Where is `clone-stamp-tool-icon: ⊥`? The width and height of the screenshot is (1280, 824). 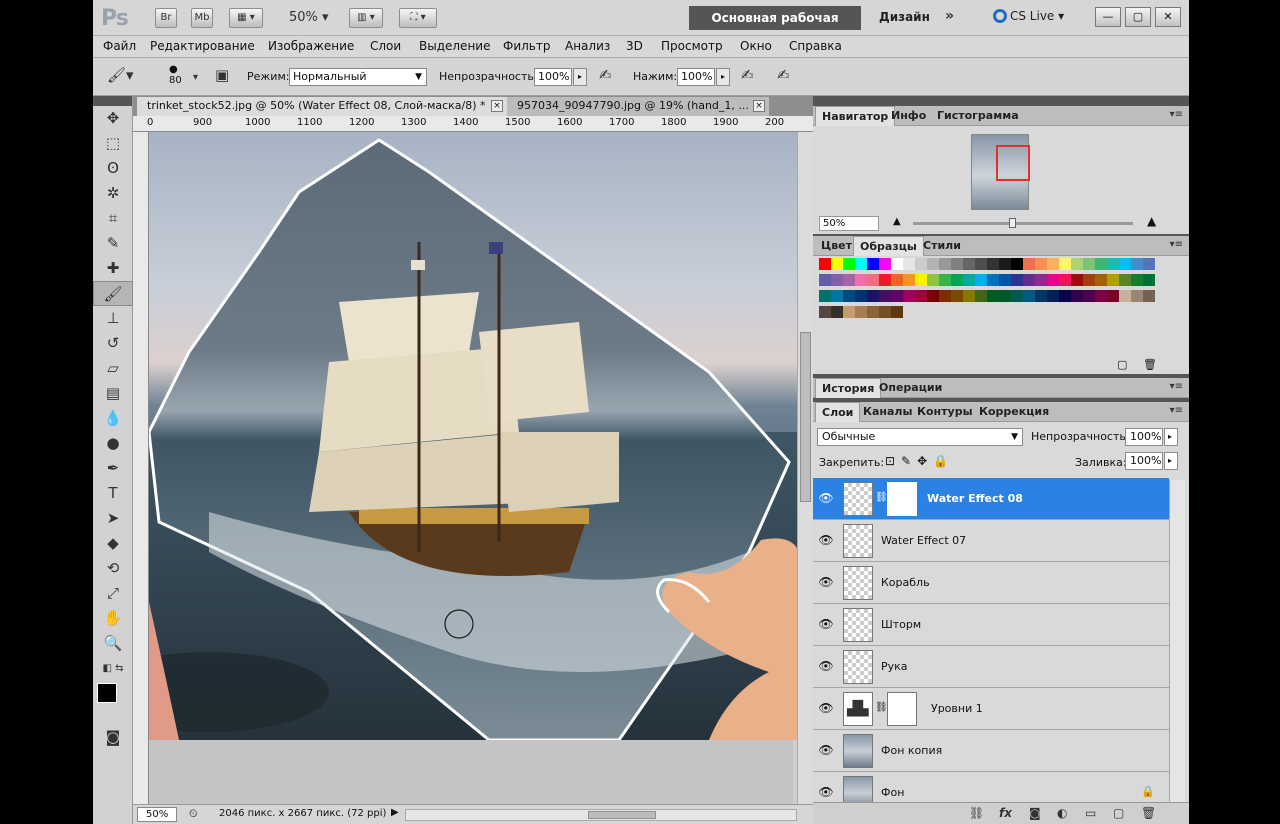
clone-stamp-tool-icon: ⊥ is located at coordinates (113, 318).